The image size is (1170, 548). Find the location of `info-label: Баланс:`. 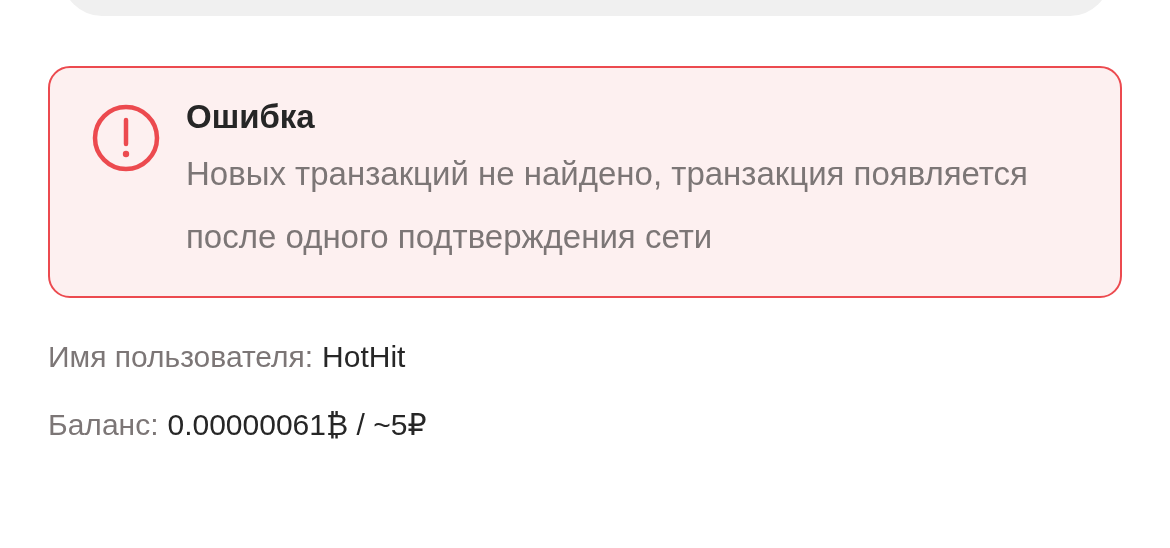

info-label: Баланс: is located at coordinates (103, 425).